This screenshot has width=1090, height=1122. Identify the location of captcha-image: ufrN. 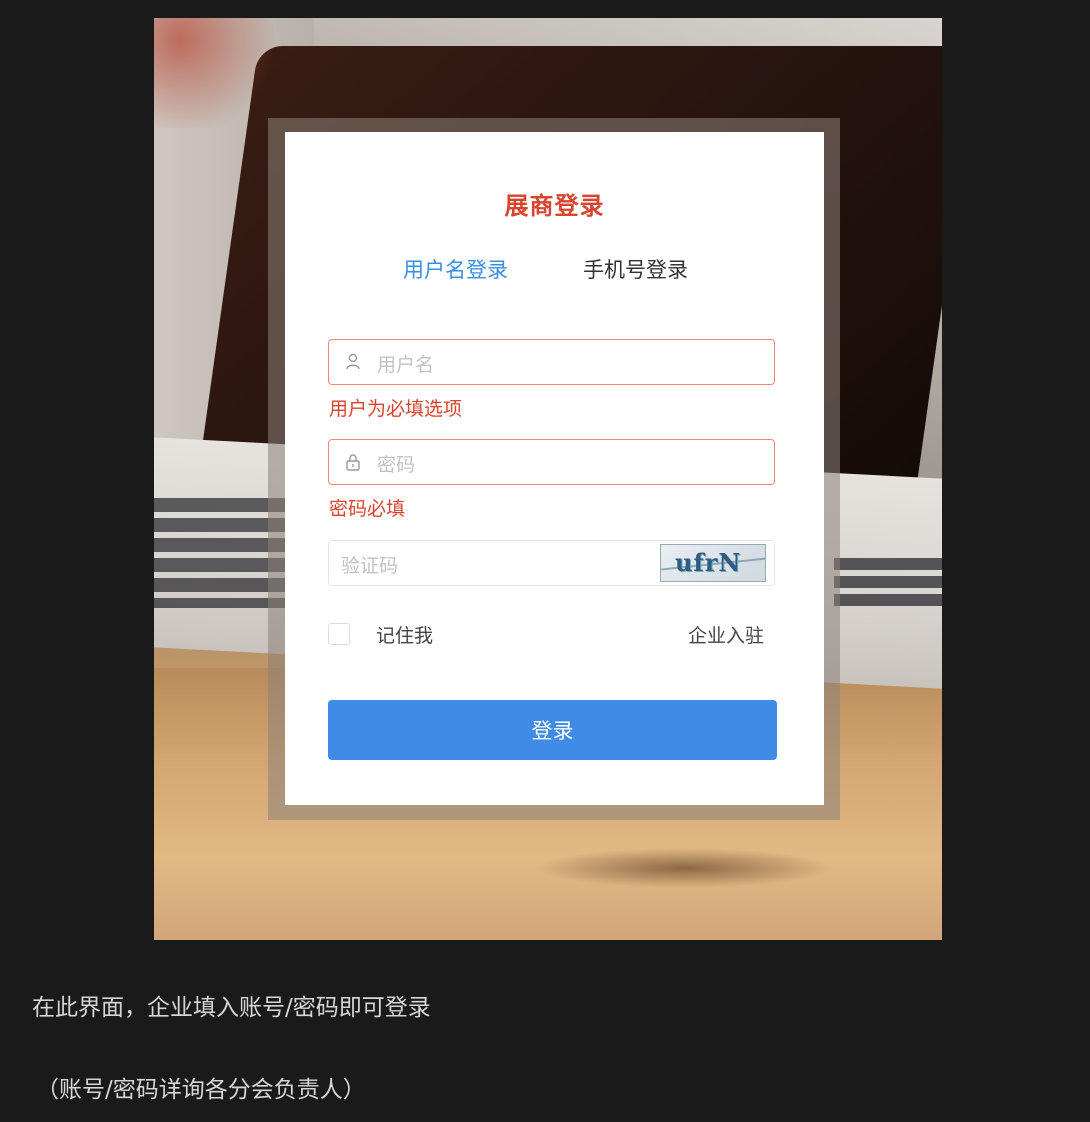
(713, 563).